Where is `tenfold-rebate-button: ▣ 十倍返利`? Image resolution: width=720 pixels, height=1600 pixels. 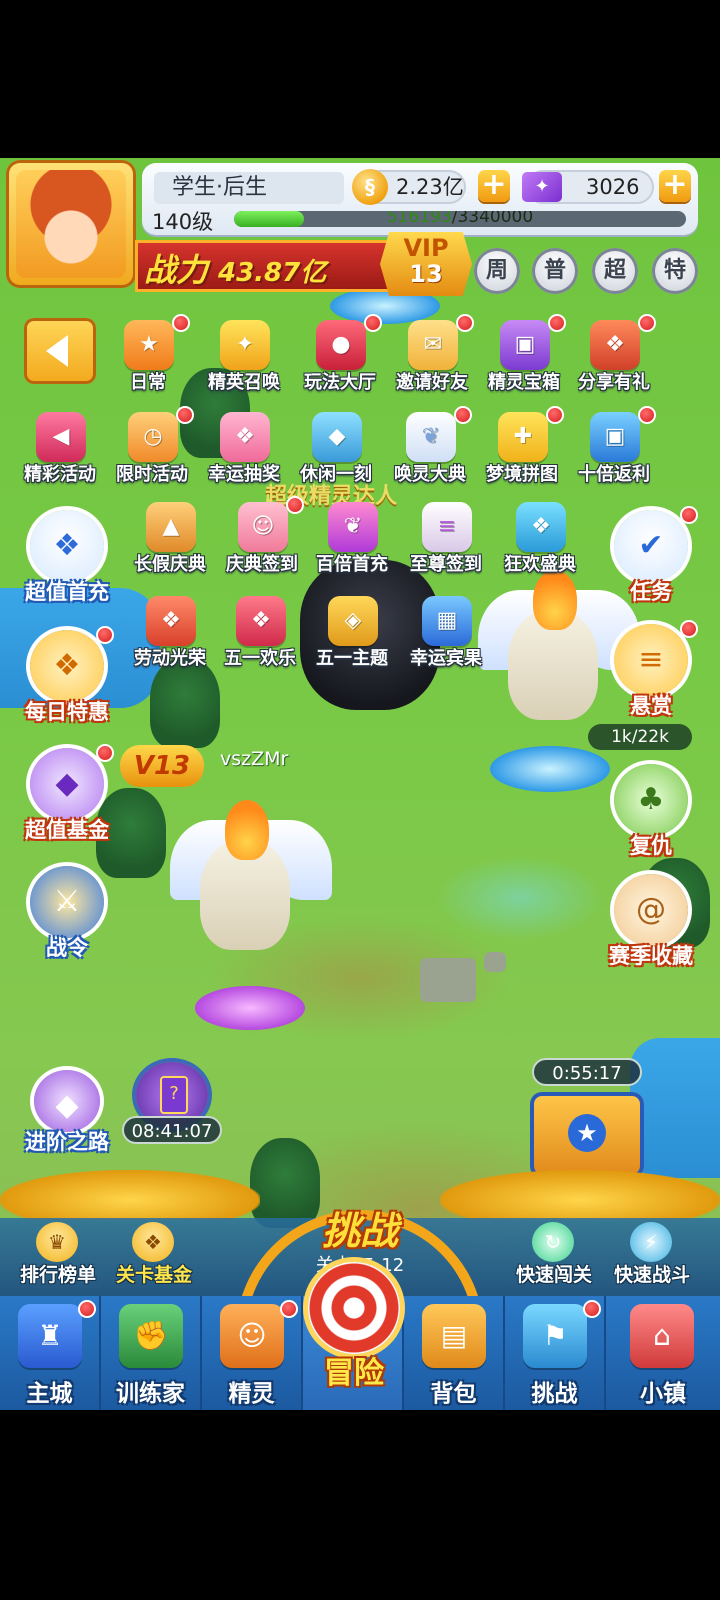 tenfold-rebate-button: ▣ 十倍返利 is located at coordinates (614, 454).